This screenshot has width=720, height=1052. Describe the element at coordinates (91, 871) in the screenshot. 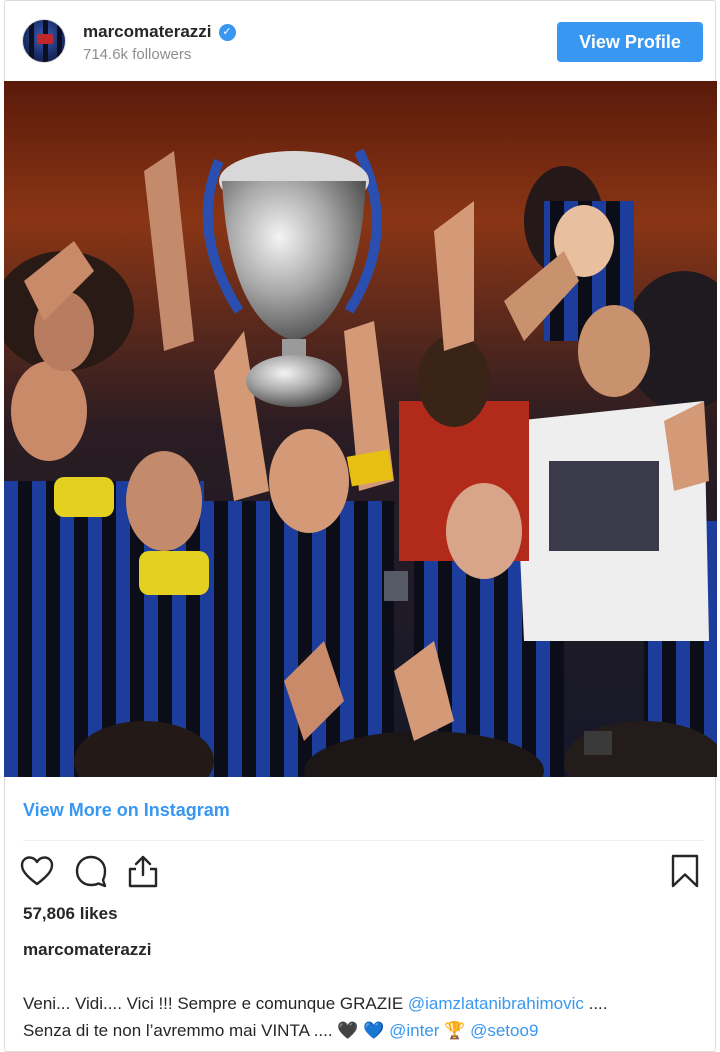

I see `comment-bubble-icon` at that location.